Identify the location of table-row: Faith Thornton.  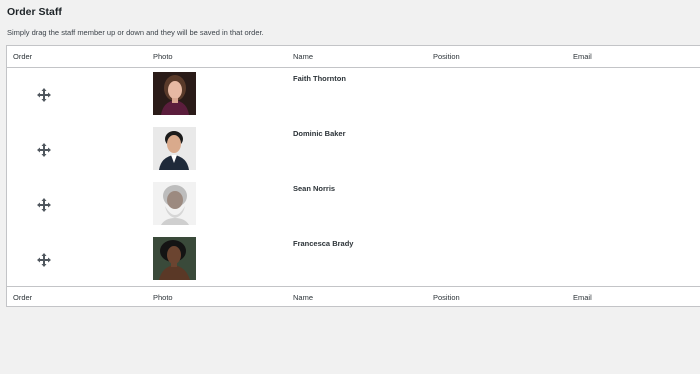
(353, 95).